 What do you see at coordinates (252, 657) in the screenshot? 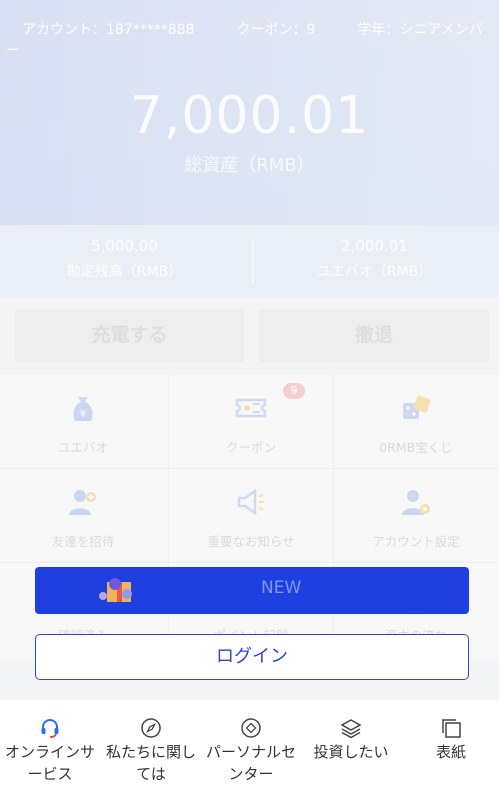
I see `login-button: ログイン` at bounding box center [252, 657].